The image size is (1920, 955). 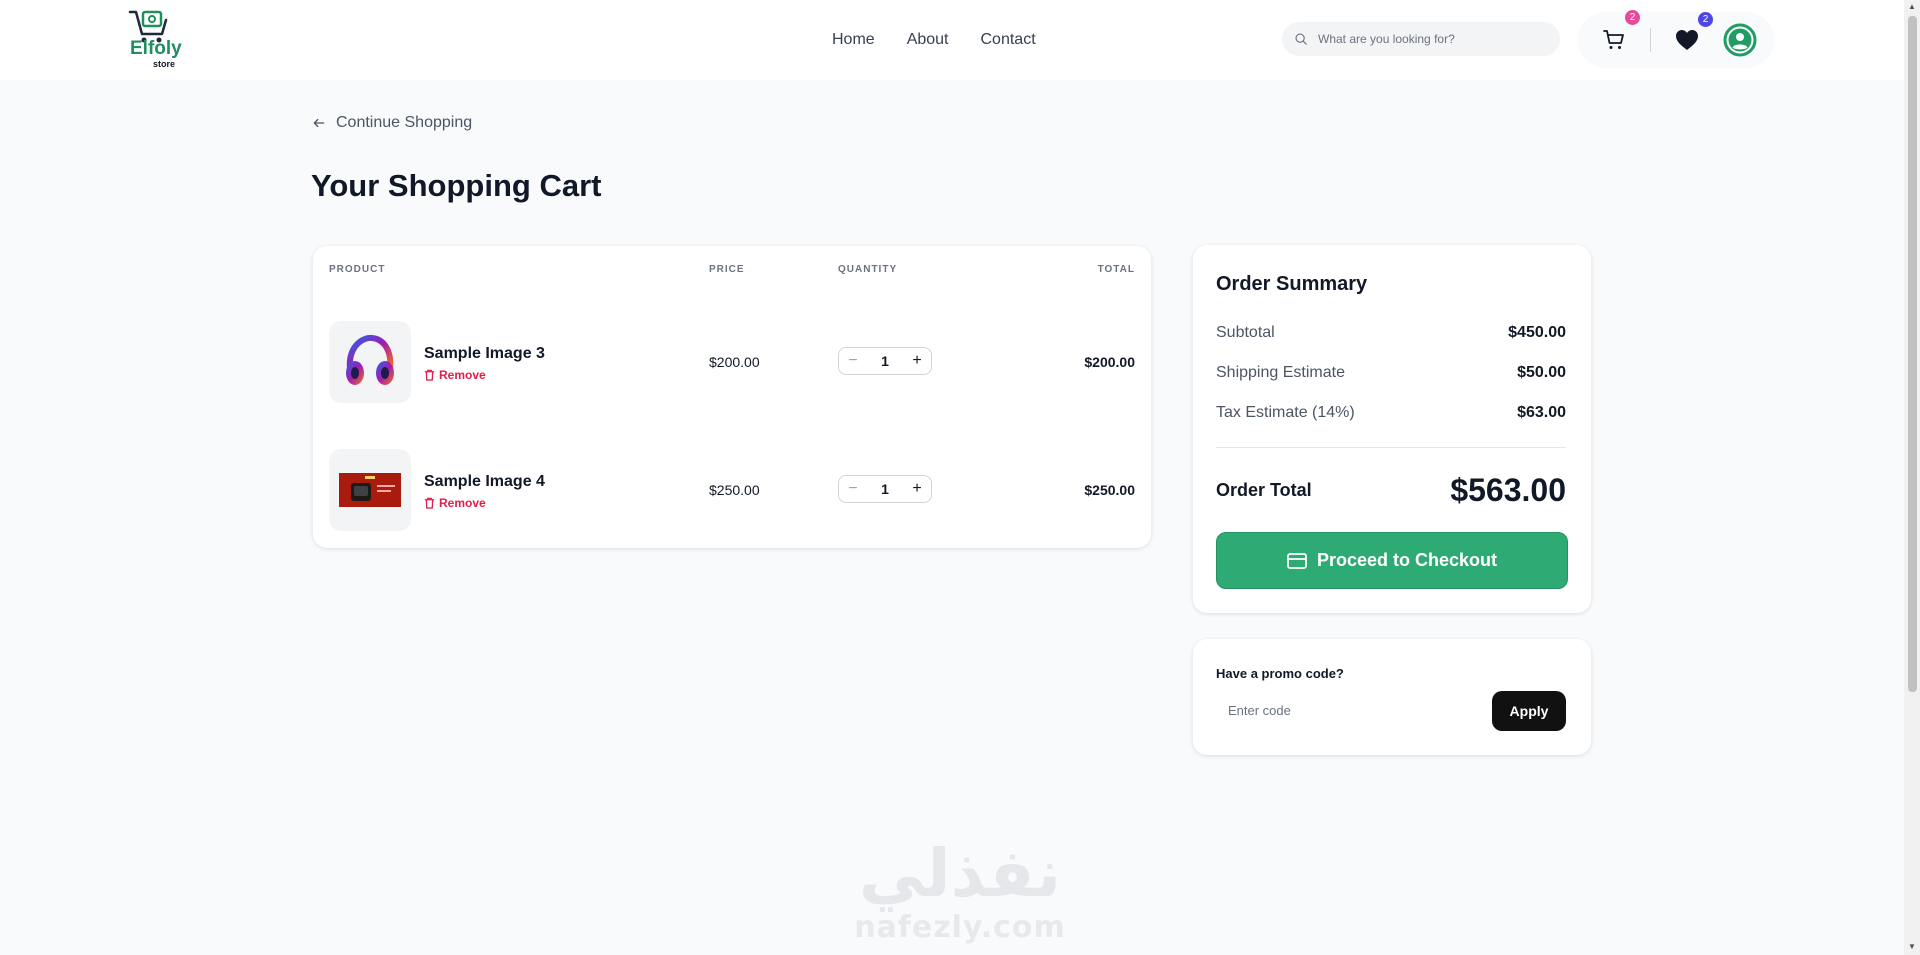 What do you see at coordinates (960, 927) in the screenshot?
I see `watermark-latin: nafezly.com` at bounding box center [960, 927].